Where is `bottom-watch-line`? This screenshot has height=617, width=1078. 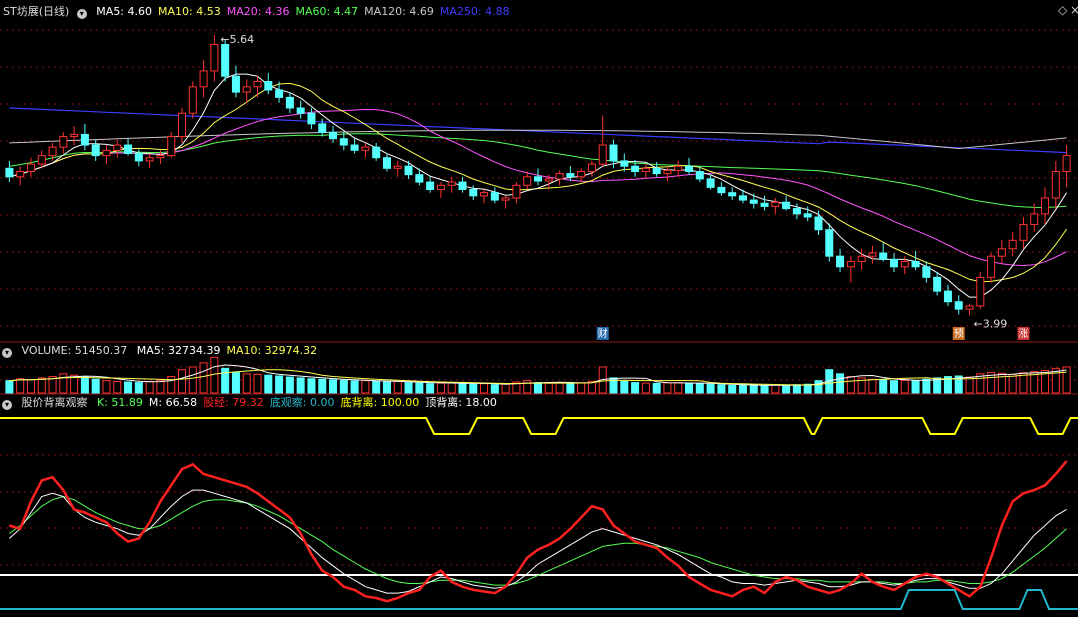 bottom-watch-line is located at coordinates (539, 599).